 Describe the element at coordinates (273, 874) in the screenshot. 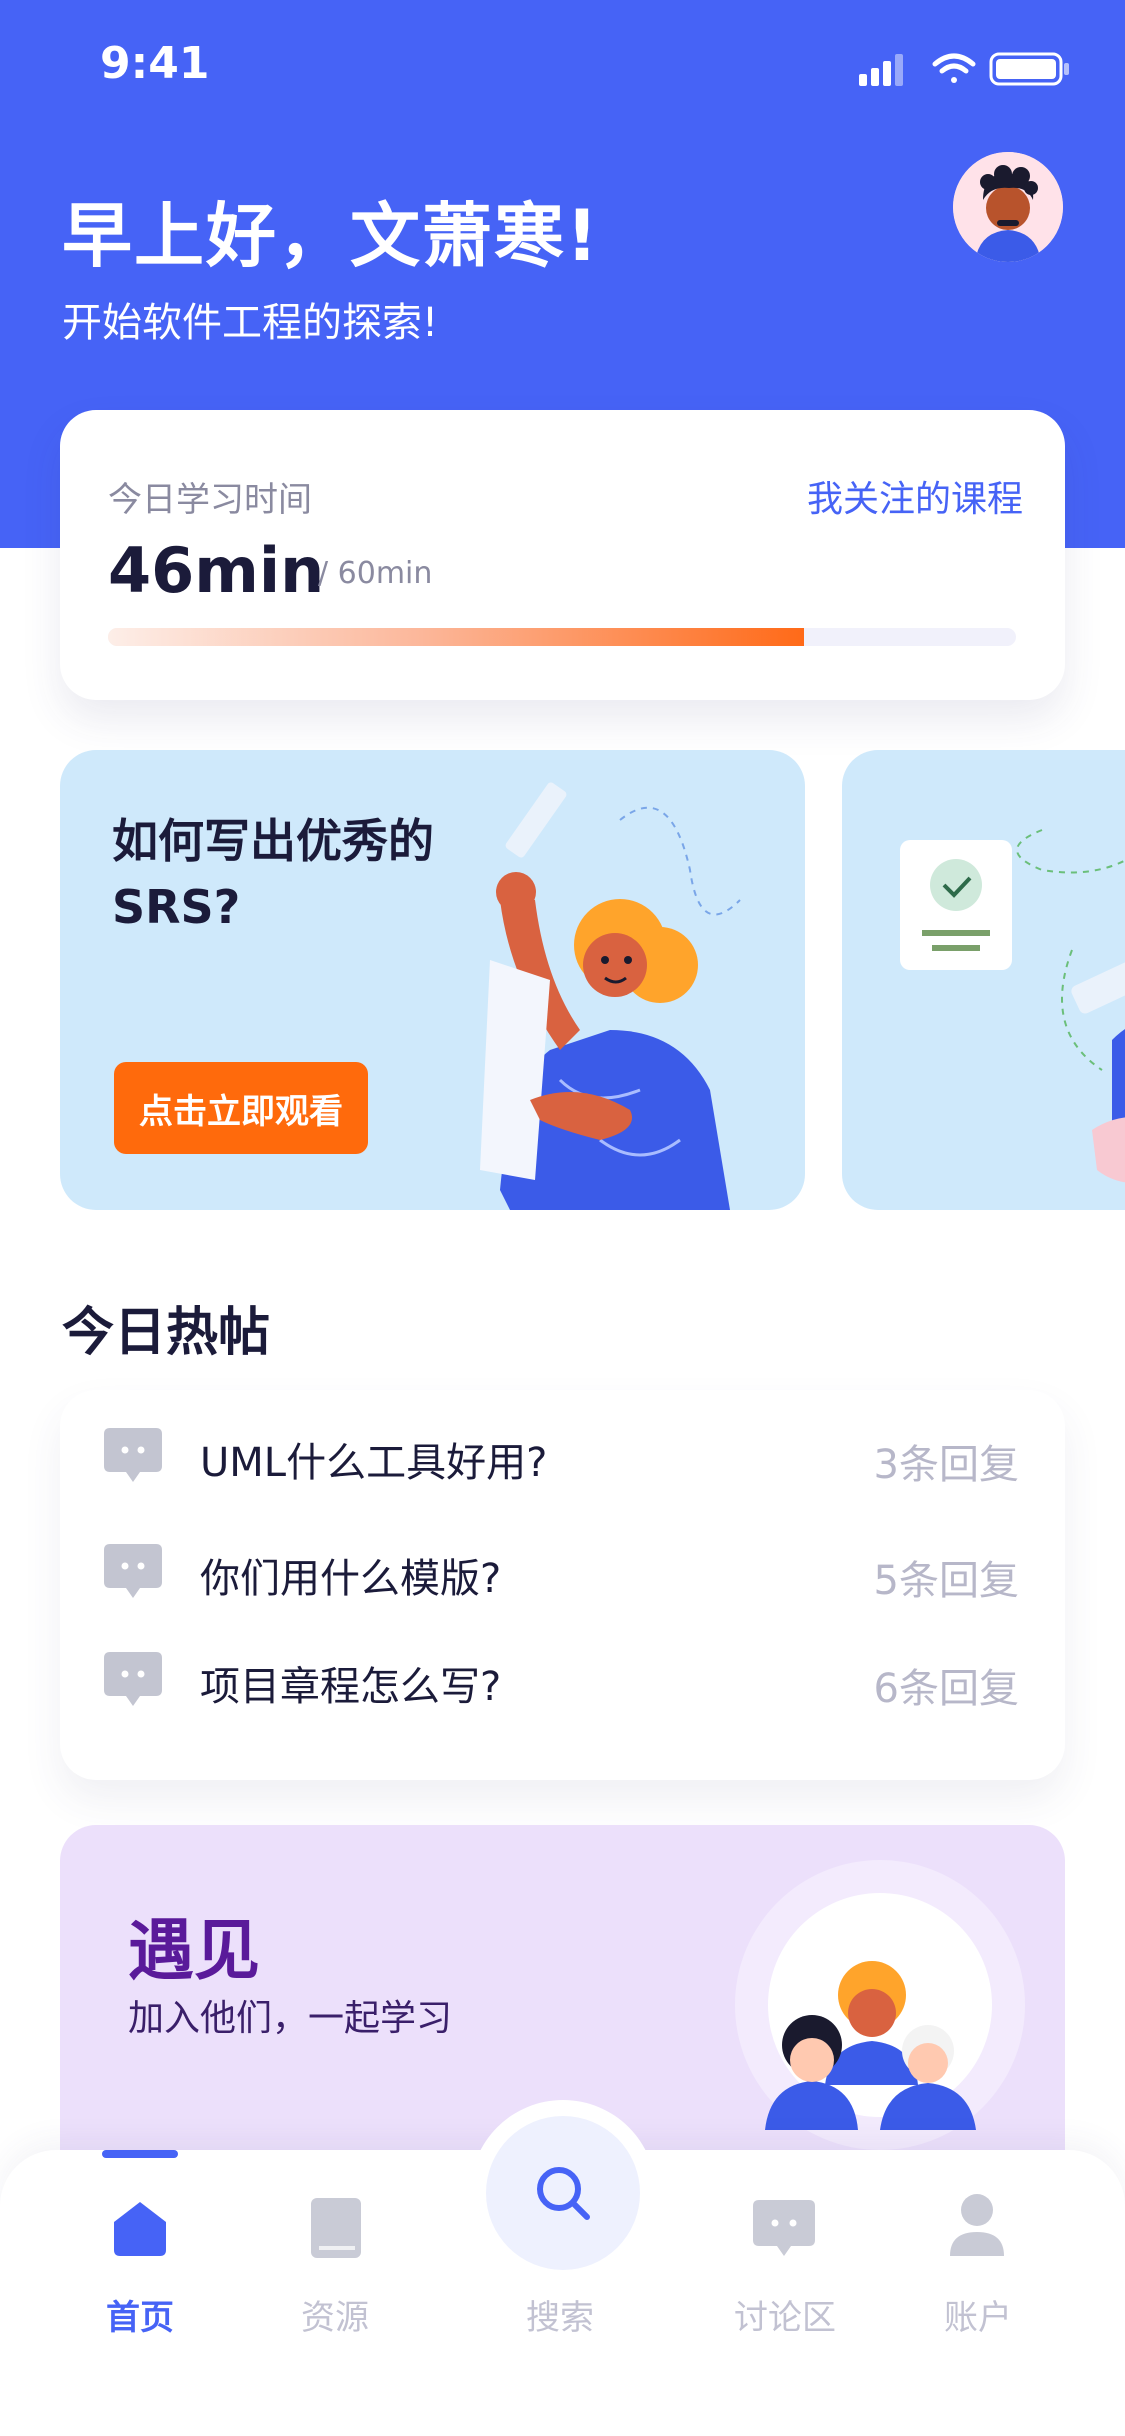

I see `promo-title: 如何写出优秀的SRS?` at that location.